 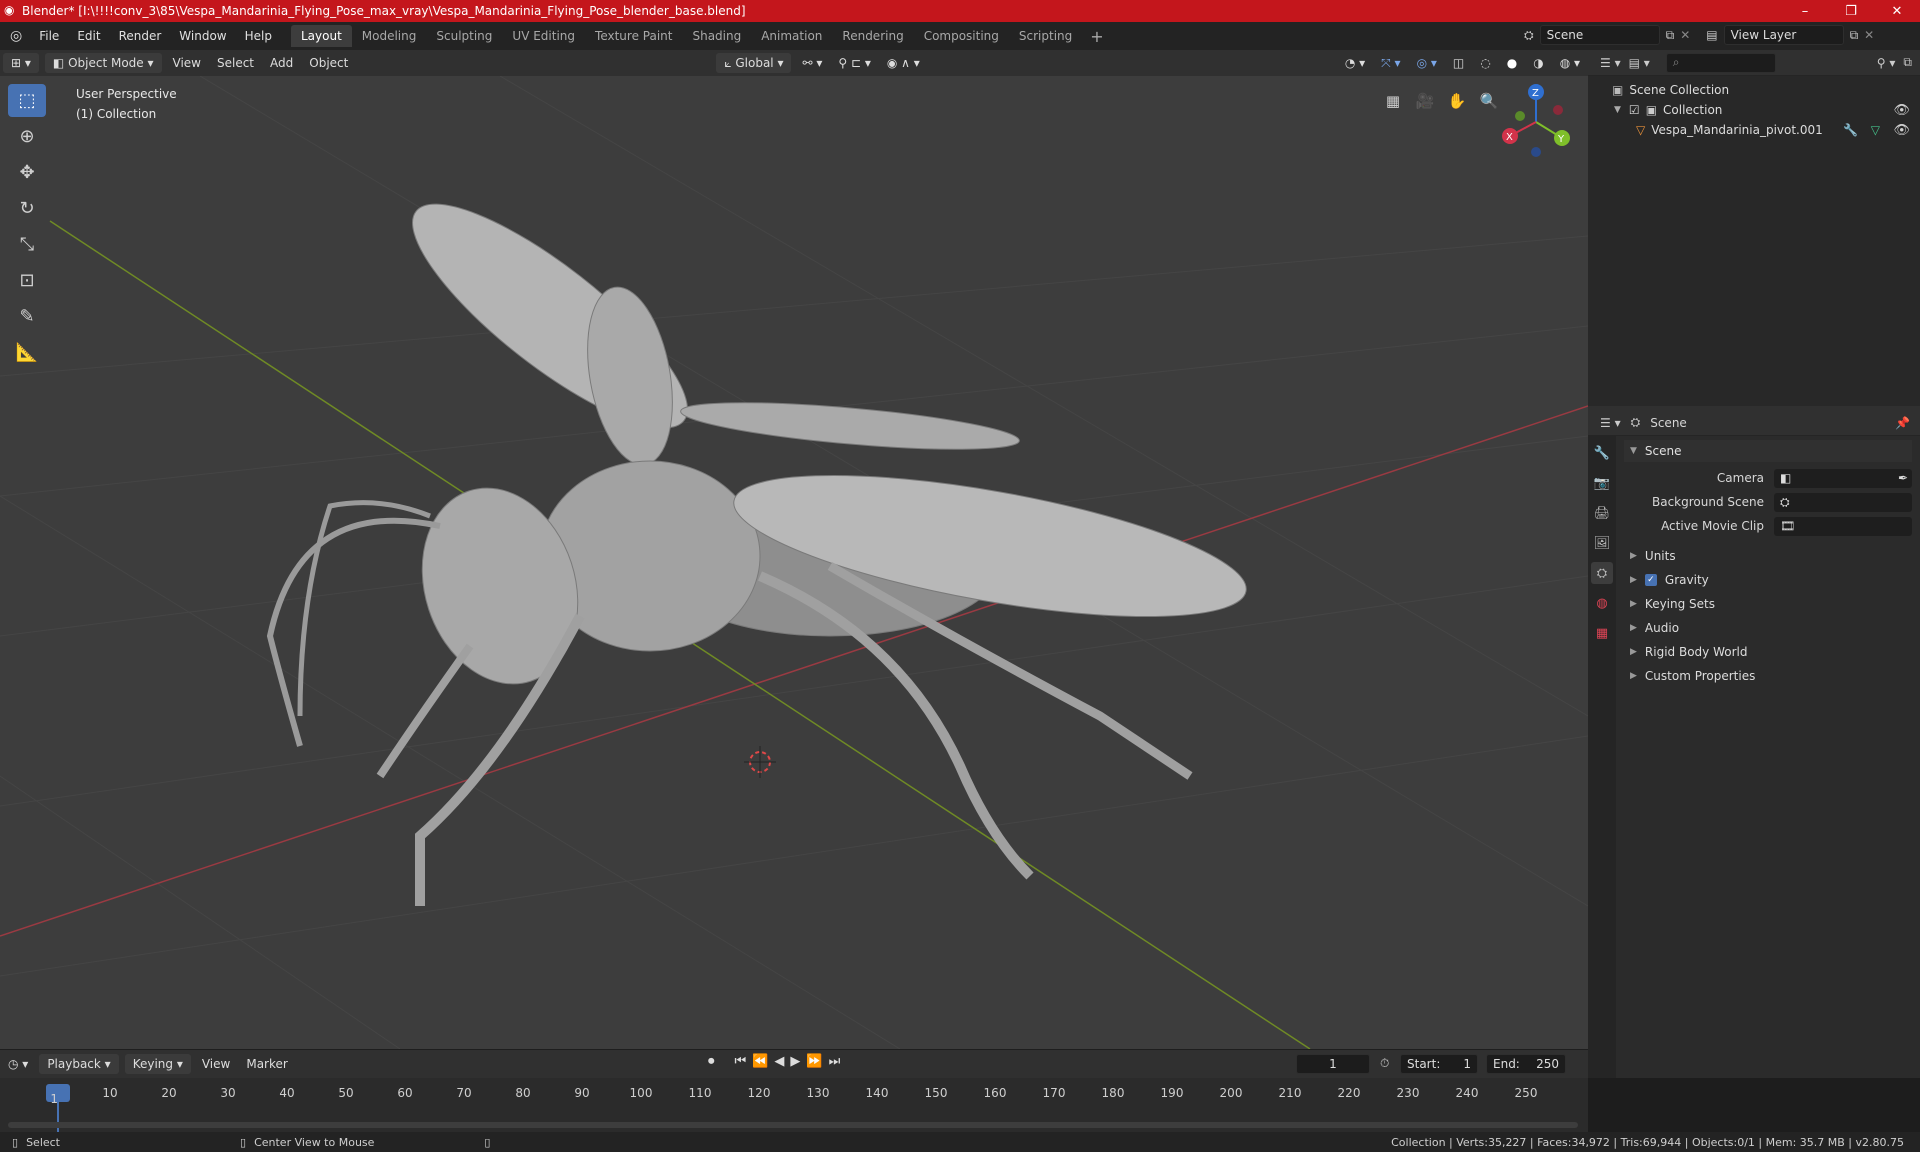 I want to click on xray-icon: ◫, so click(x=1458, y=63).